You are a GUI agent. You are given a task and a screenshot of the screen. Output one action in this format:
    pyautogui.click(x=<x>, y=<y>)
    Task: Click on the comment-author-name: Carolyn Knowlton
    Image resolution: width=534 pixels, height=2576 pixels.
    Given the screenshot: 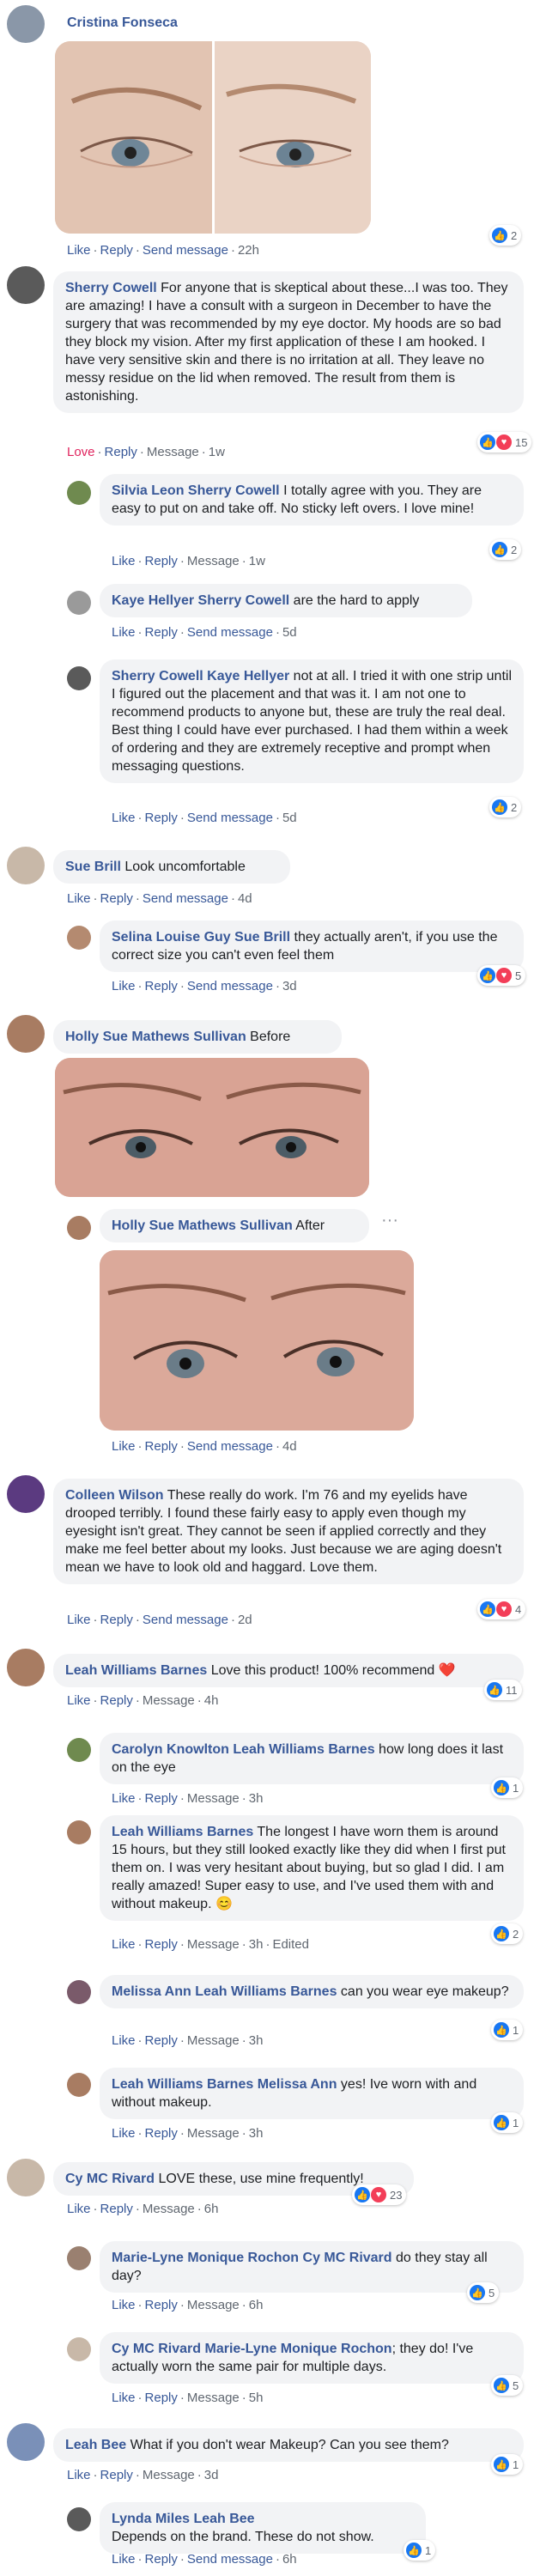 What is the action you would take?
    pyautogui.click(x=170, y=1749)
    